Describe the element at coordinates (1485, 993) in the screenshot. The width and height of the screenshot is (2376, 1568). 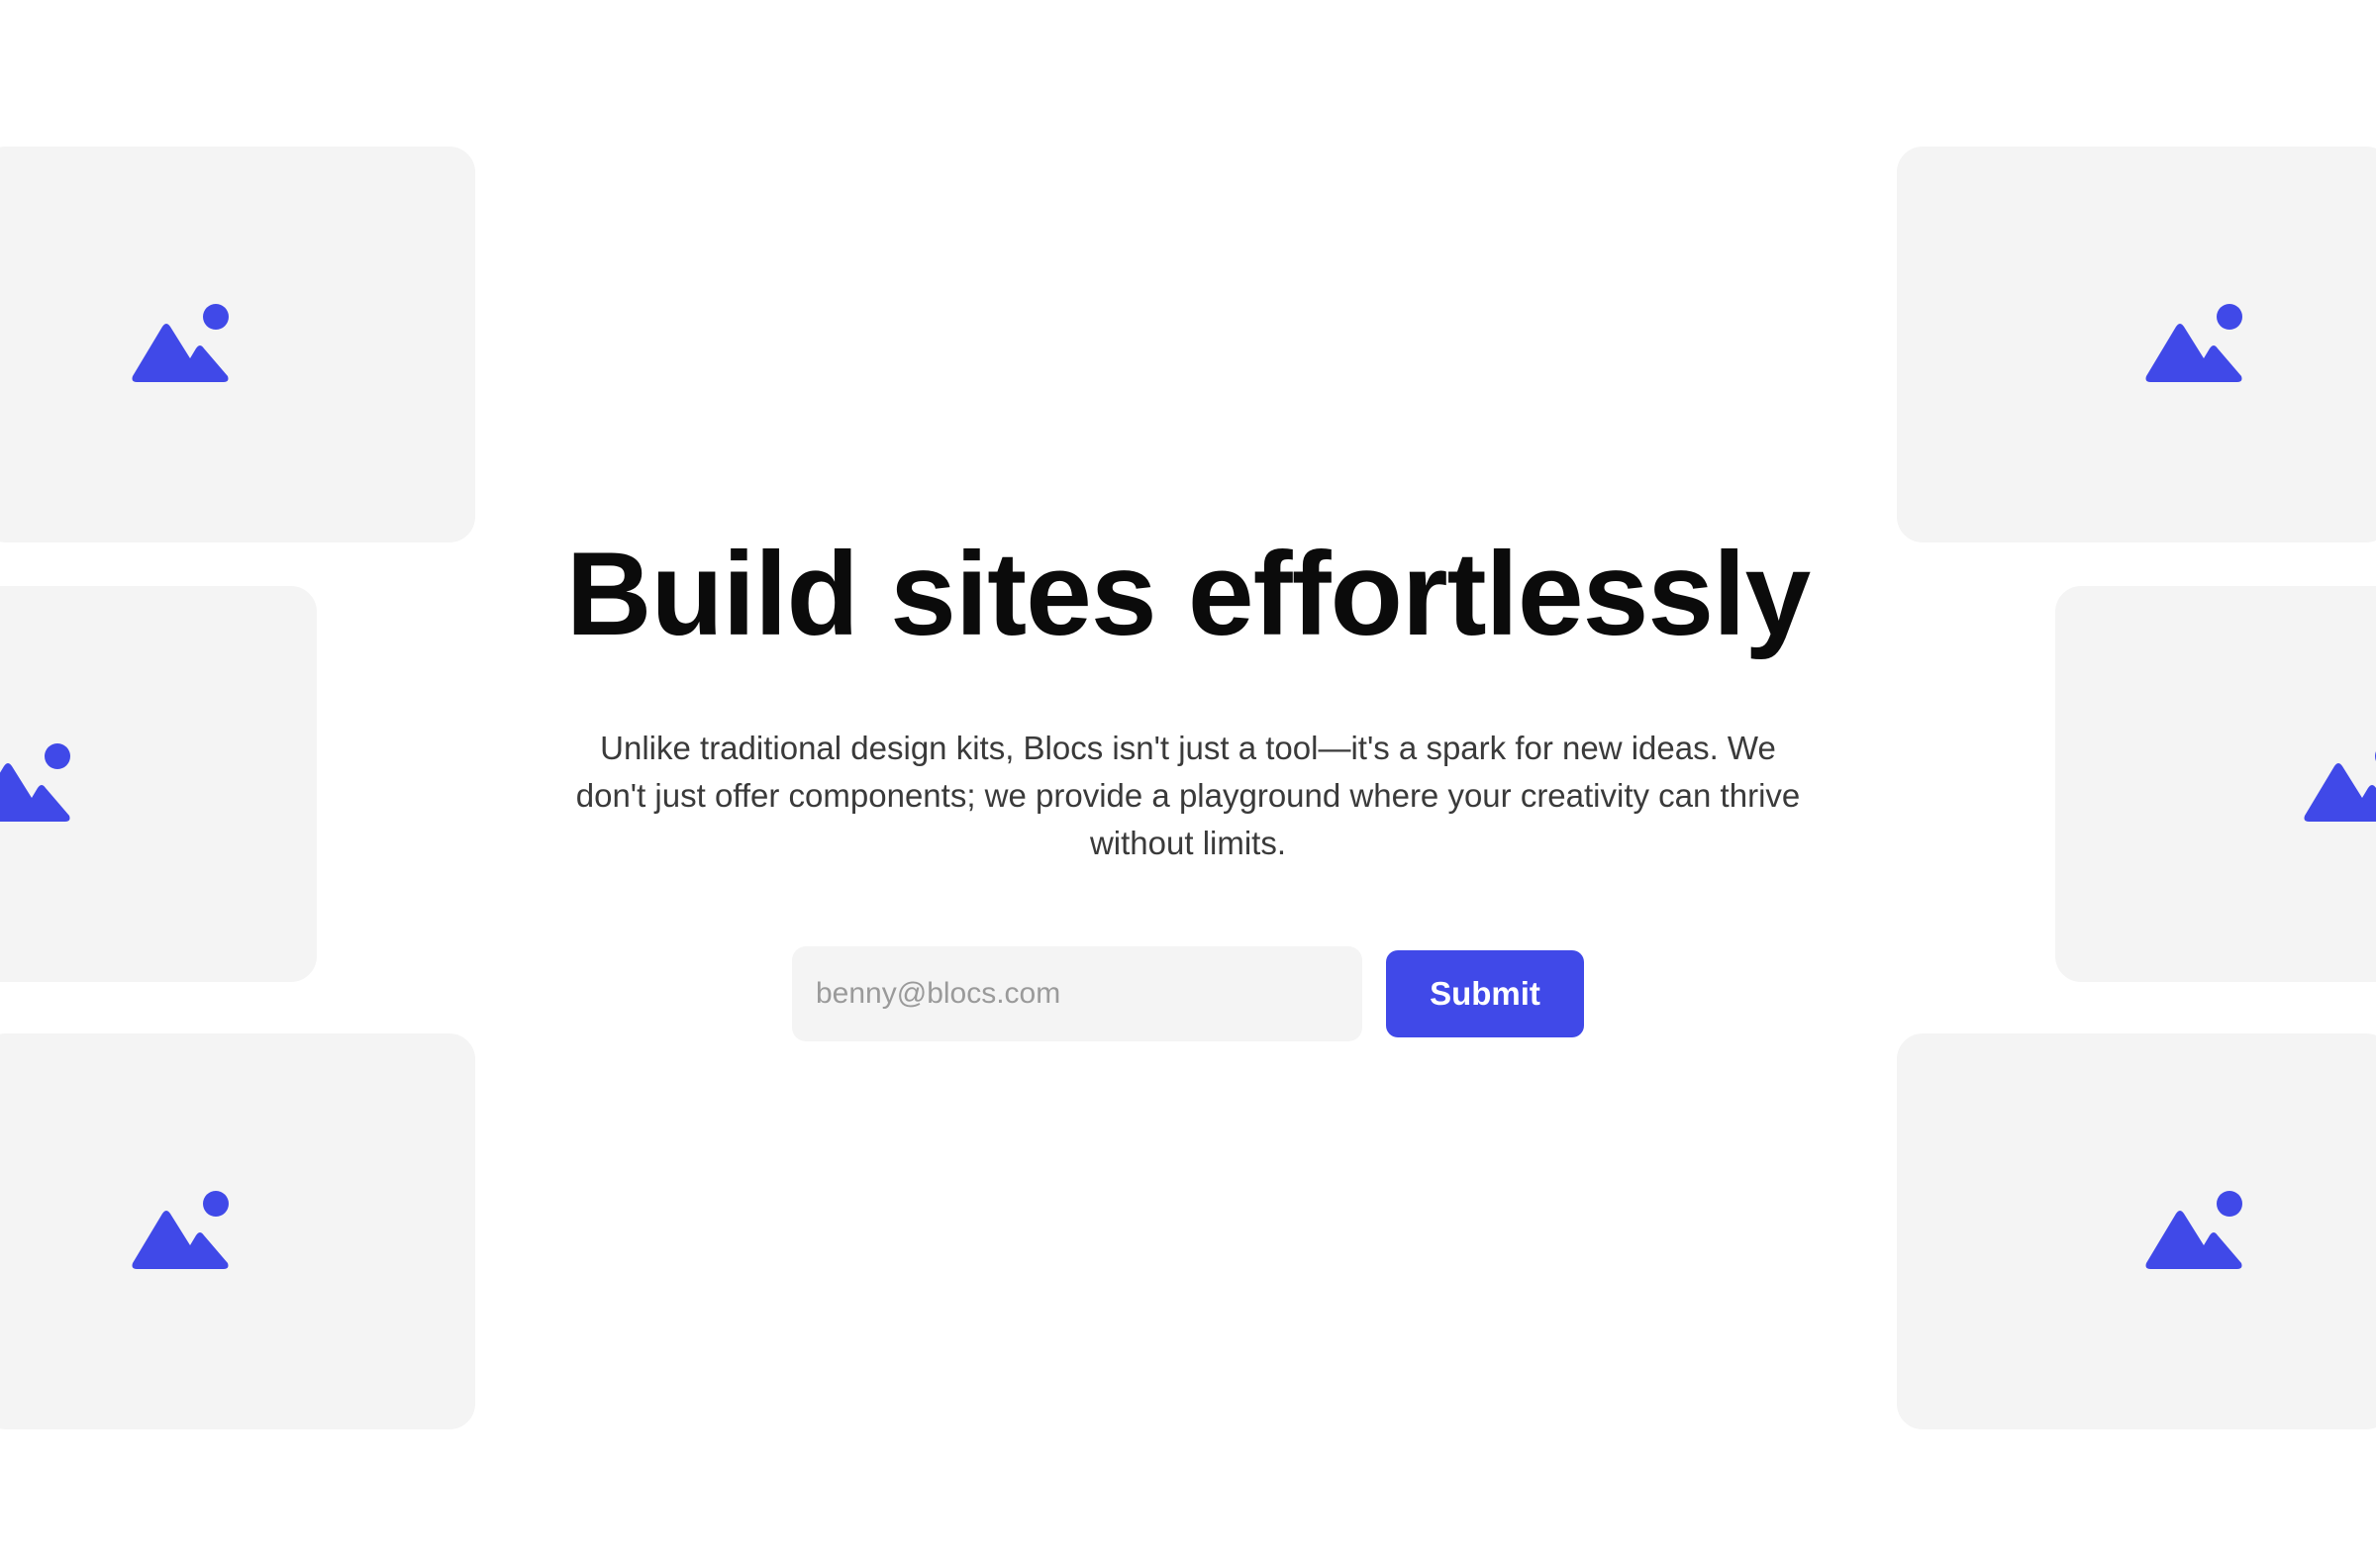
I see `submit-button: Submit` at that location.